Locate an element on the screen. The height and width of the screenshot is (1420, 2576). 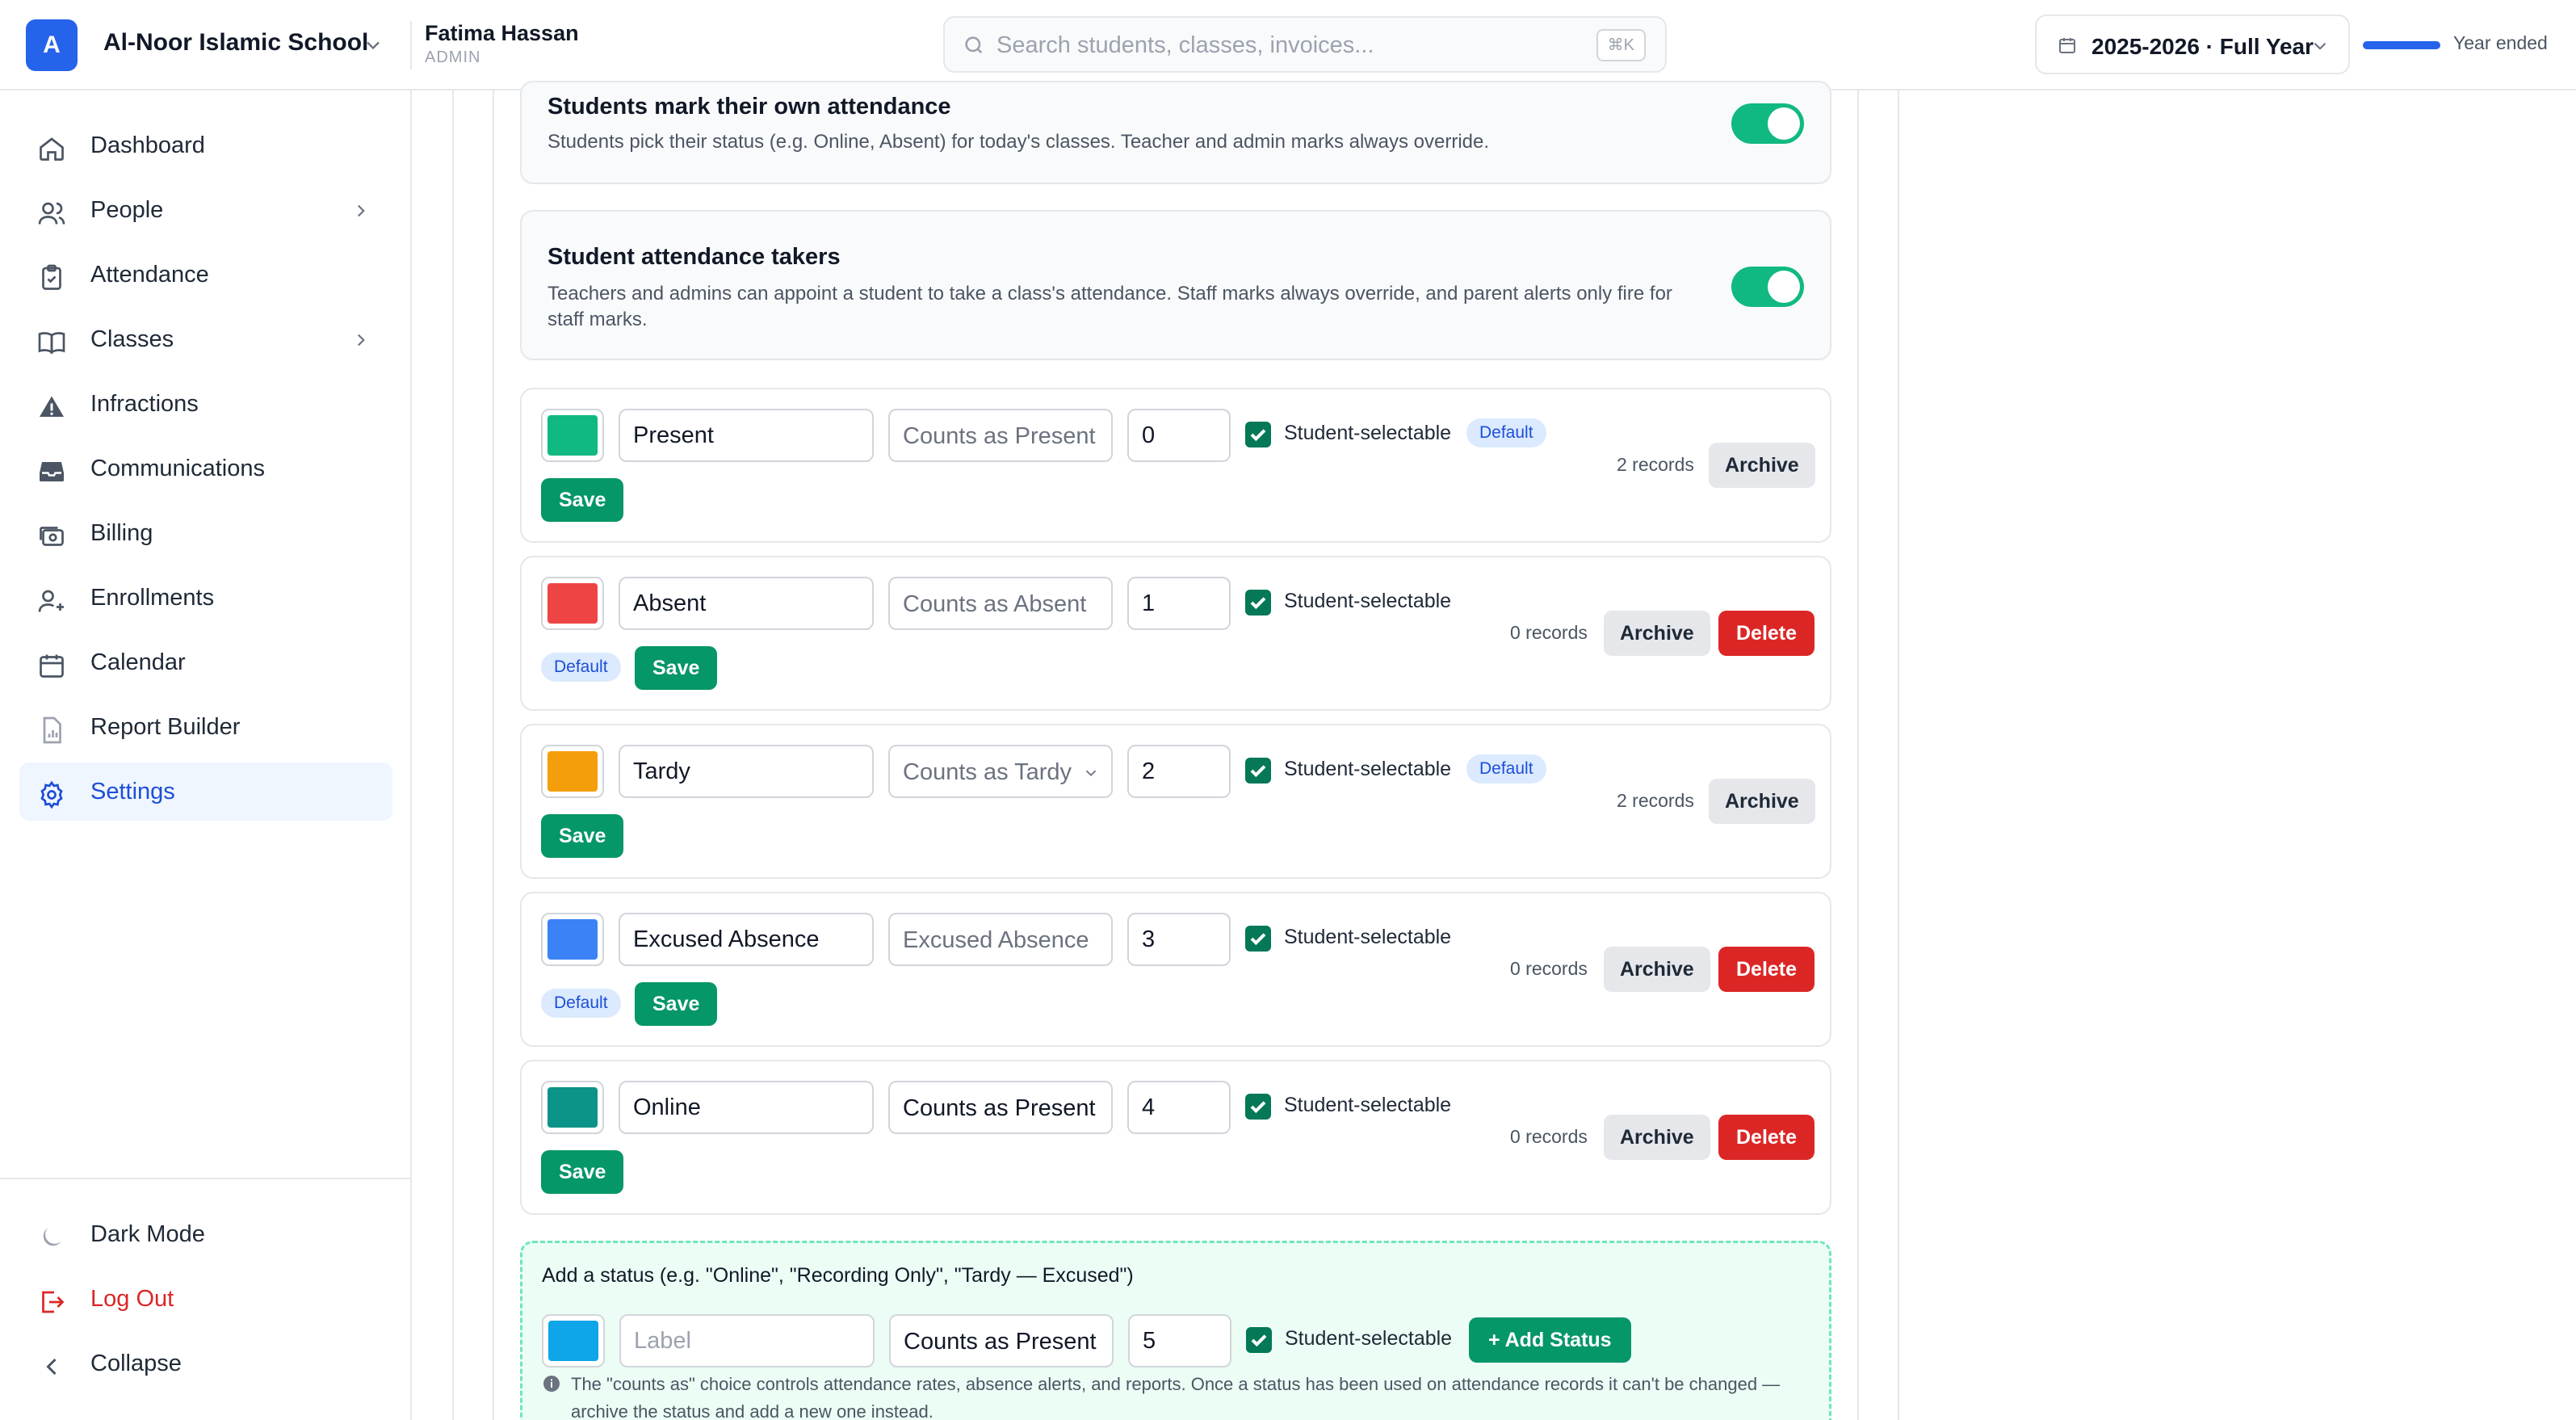
sidebar-item-people: People is located at coordinates (205, 210).